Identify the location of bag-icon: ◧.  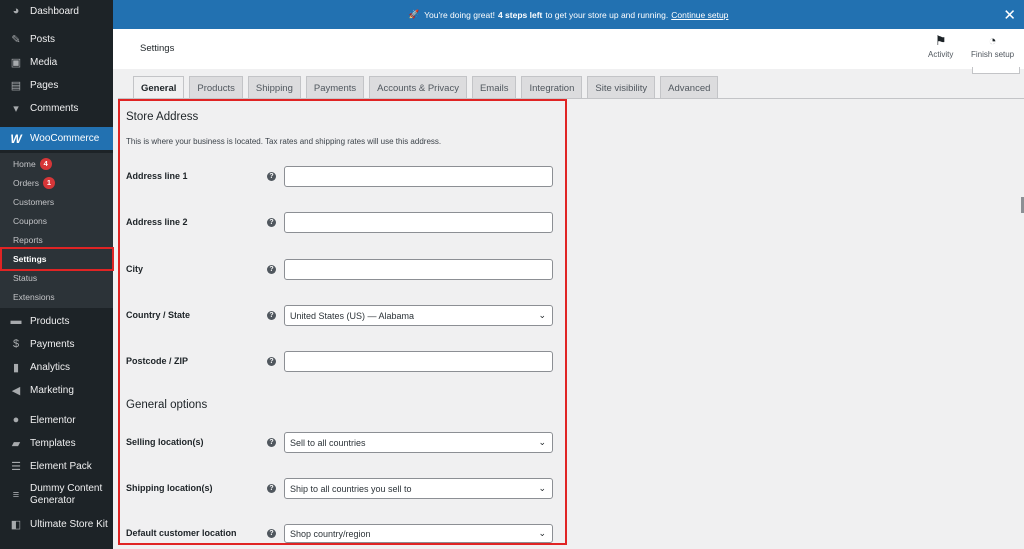
(16, 524).